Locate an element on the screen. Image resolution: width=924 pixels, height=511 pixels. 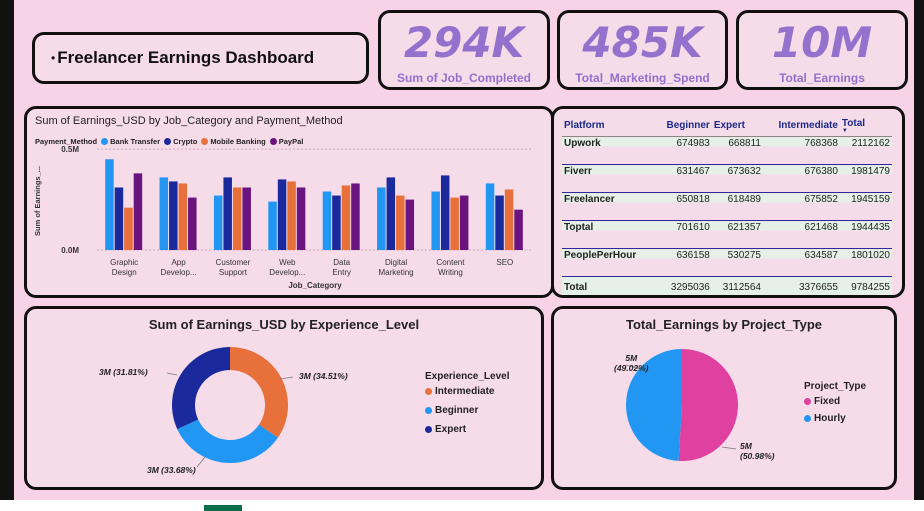
slice-label-fixed: 5M (50.98%) is located at coordinates (757, 451).